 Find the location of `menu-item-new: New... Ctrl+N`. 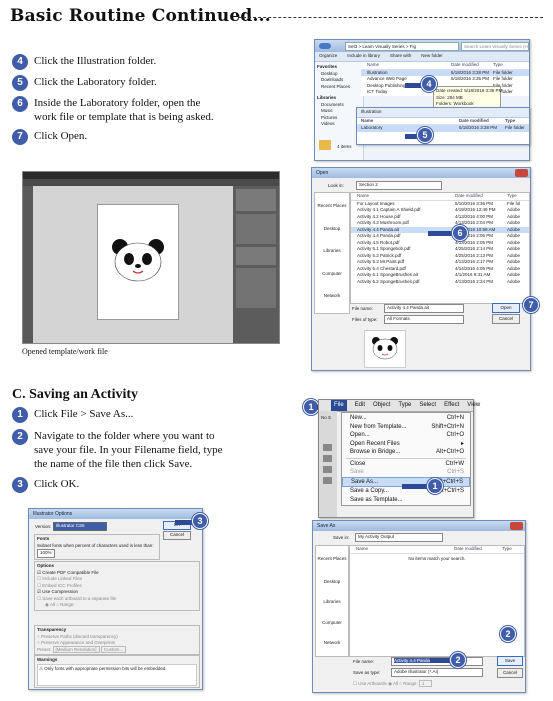

menu-item-new: New... Ctrl+N is located at coordinates (406, 418).